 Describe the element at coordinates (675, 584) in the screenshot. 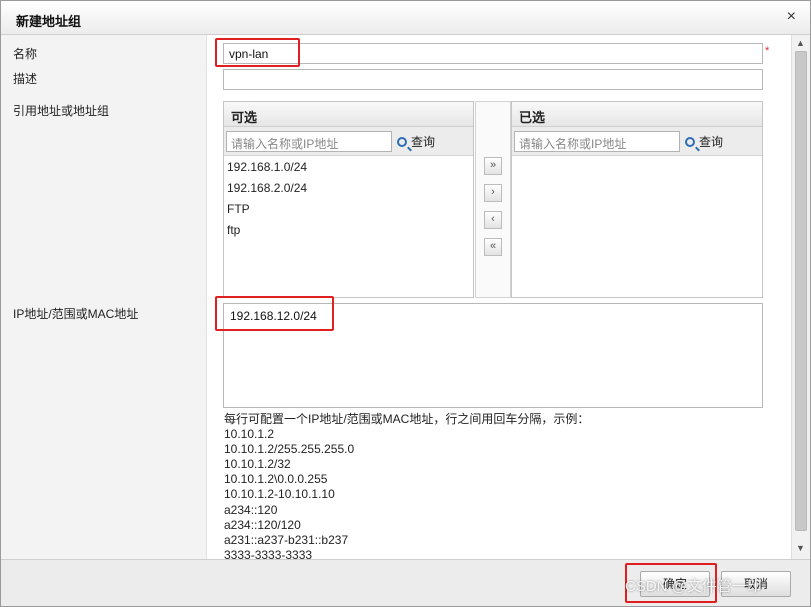

I see `ok-button: 确定` at that location.